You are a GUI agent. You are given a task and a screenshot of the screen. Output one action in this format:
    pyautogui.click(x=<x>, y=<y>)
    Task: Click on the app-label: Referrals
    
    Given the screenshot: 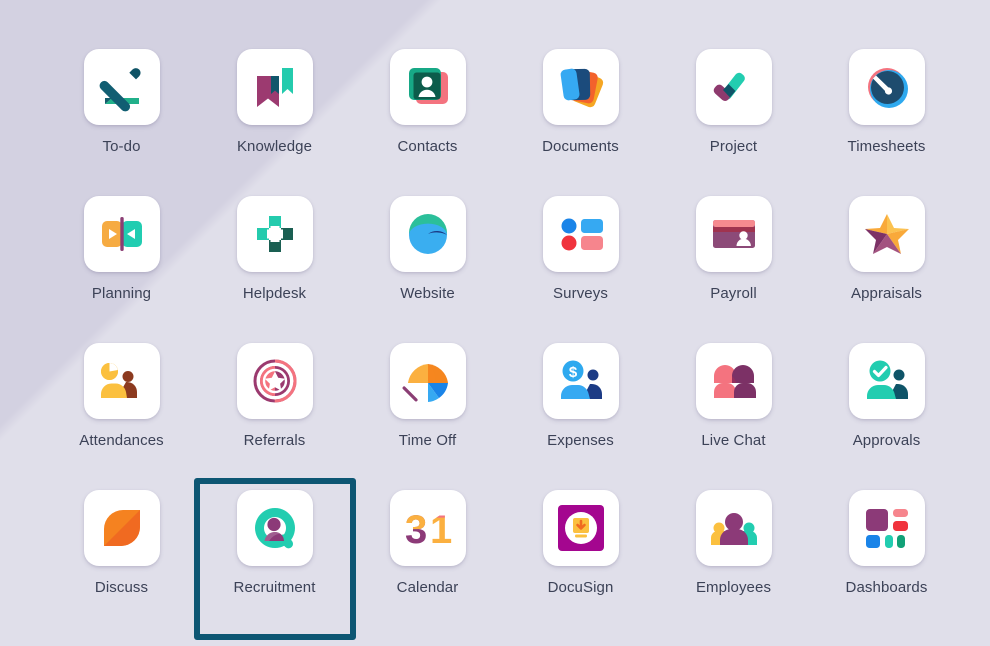 What is the action you would take?
    pyautogui.click(x=274, y=440)
    